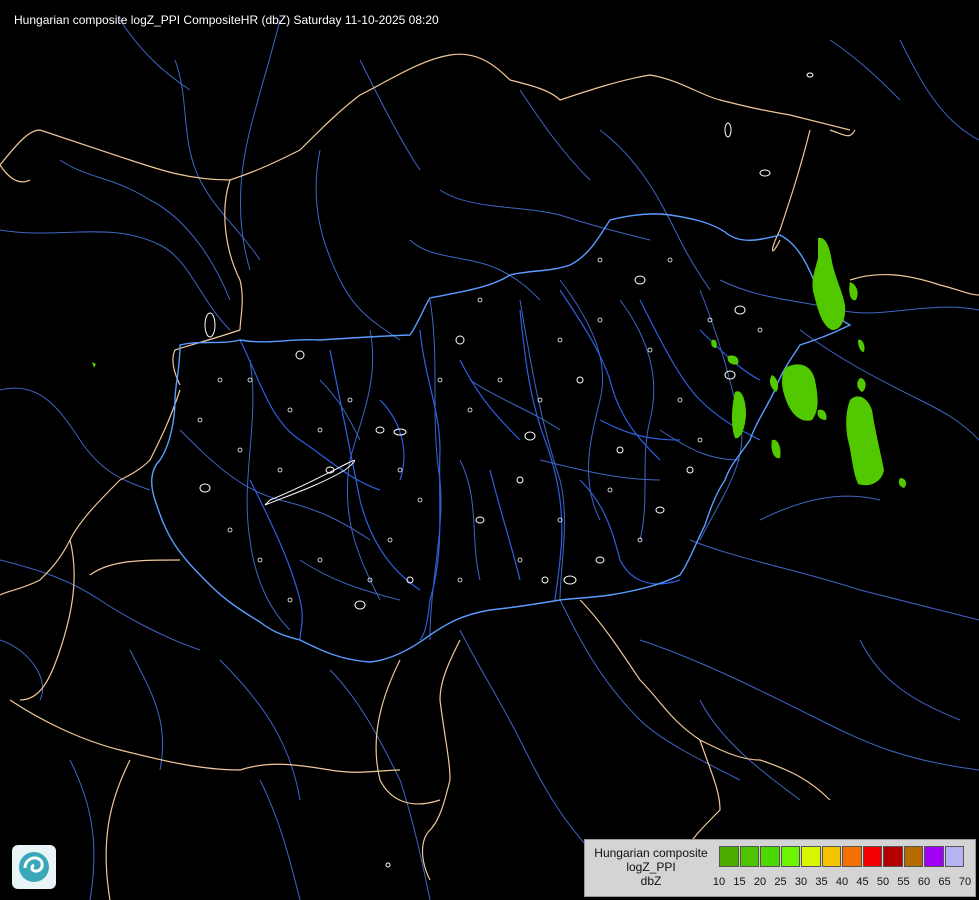  I want to click on legend-label: Hungarian composite logZ_PPI dbZ, so click(651, 867).